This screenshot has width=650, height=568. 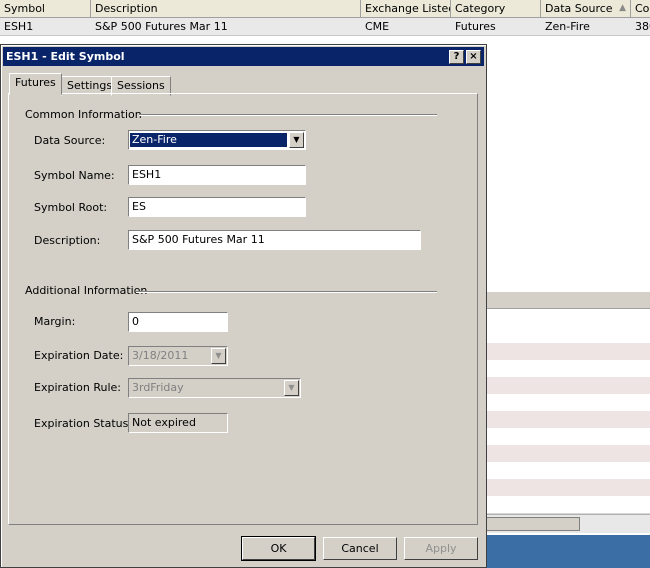 I want to click on horizontal-scrollbar, so click(x=568, y=523).